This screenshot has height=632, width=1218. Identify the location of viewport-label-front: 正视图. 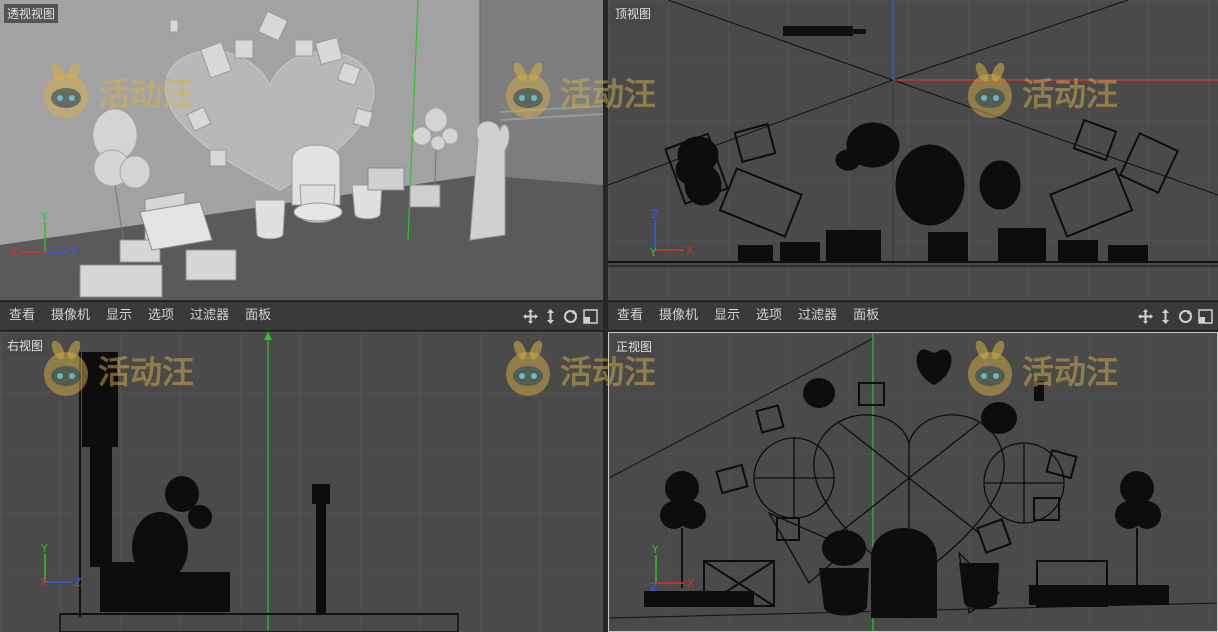
(634, 346).